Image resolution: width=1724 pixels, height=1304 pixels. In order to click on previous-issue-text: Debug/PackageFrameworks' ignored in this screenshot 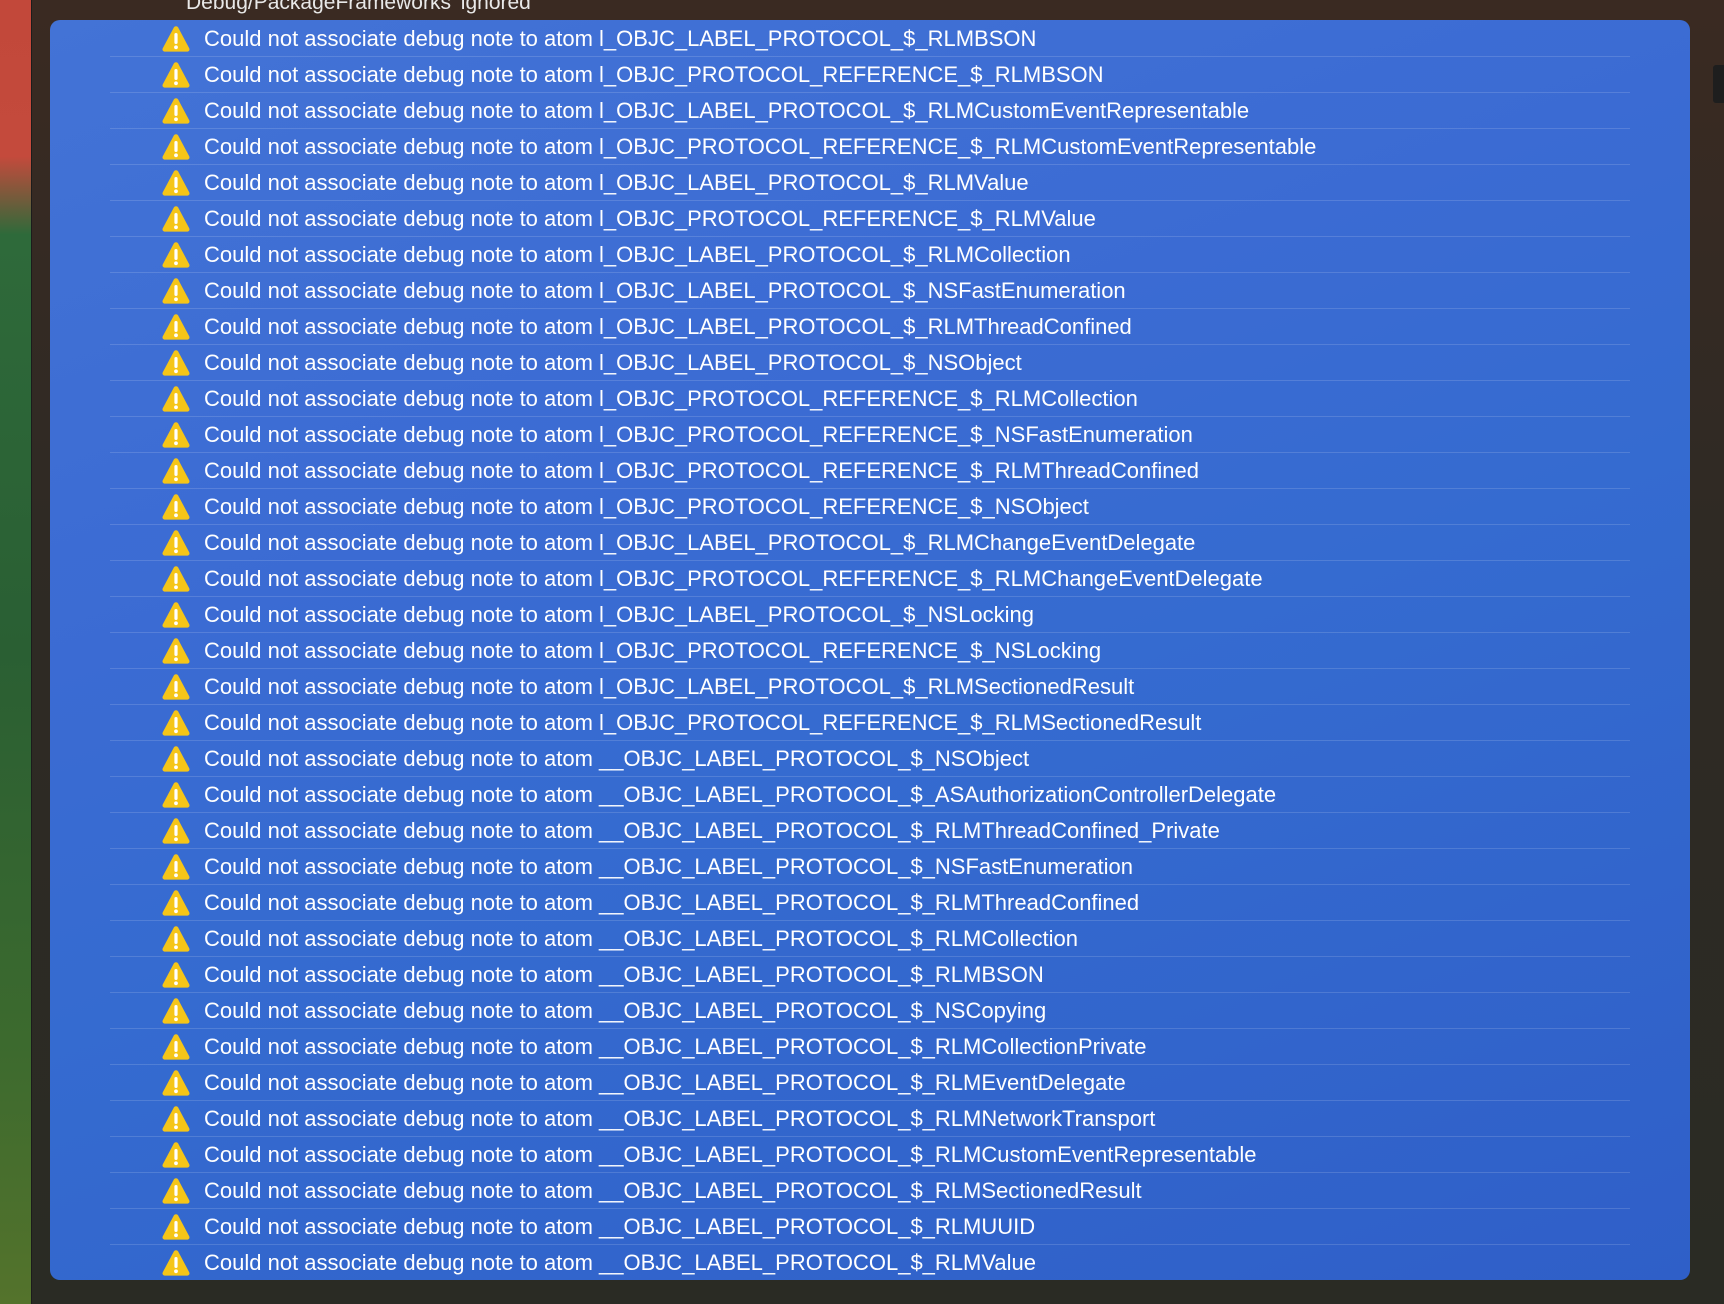, I will do `click(358, 7)`.